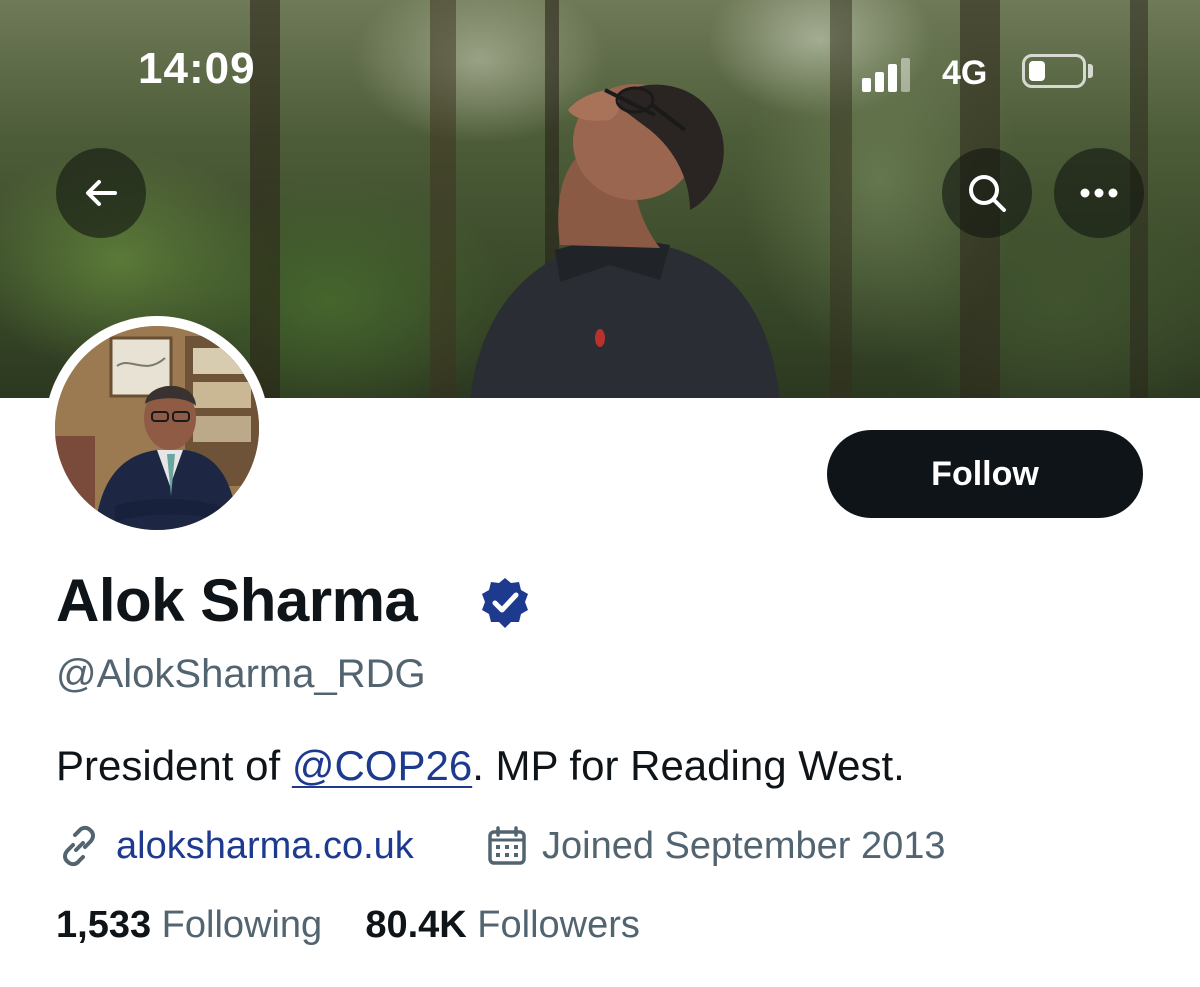  I want to click on joined-item: Joined September 2013, so click(716, 846).